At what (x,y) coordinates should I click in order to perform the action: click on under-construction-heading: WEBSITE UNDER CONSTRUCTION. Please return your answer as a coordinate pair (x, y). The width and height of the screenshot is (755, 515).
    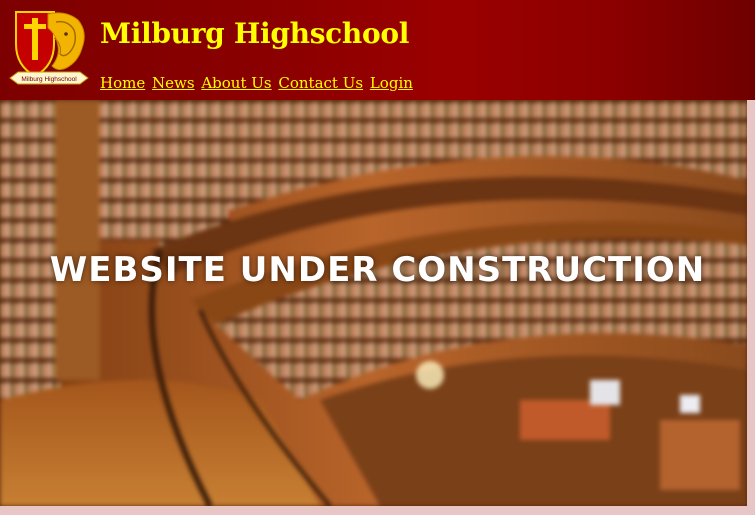
    Looking at the image, I should click on (377, 270).